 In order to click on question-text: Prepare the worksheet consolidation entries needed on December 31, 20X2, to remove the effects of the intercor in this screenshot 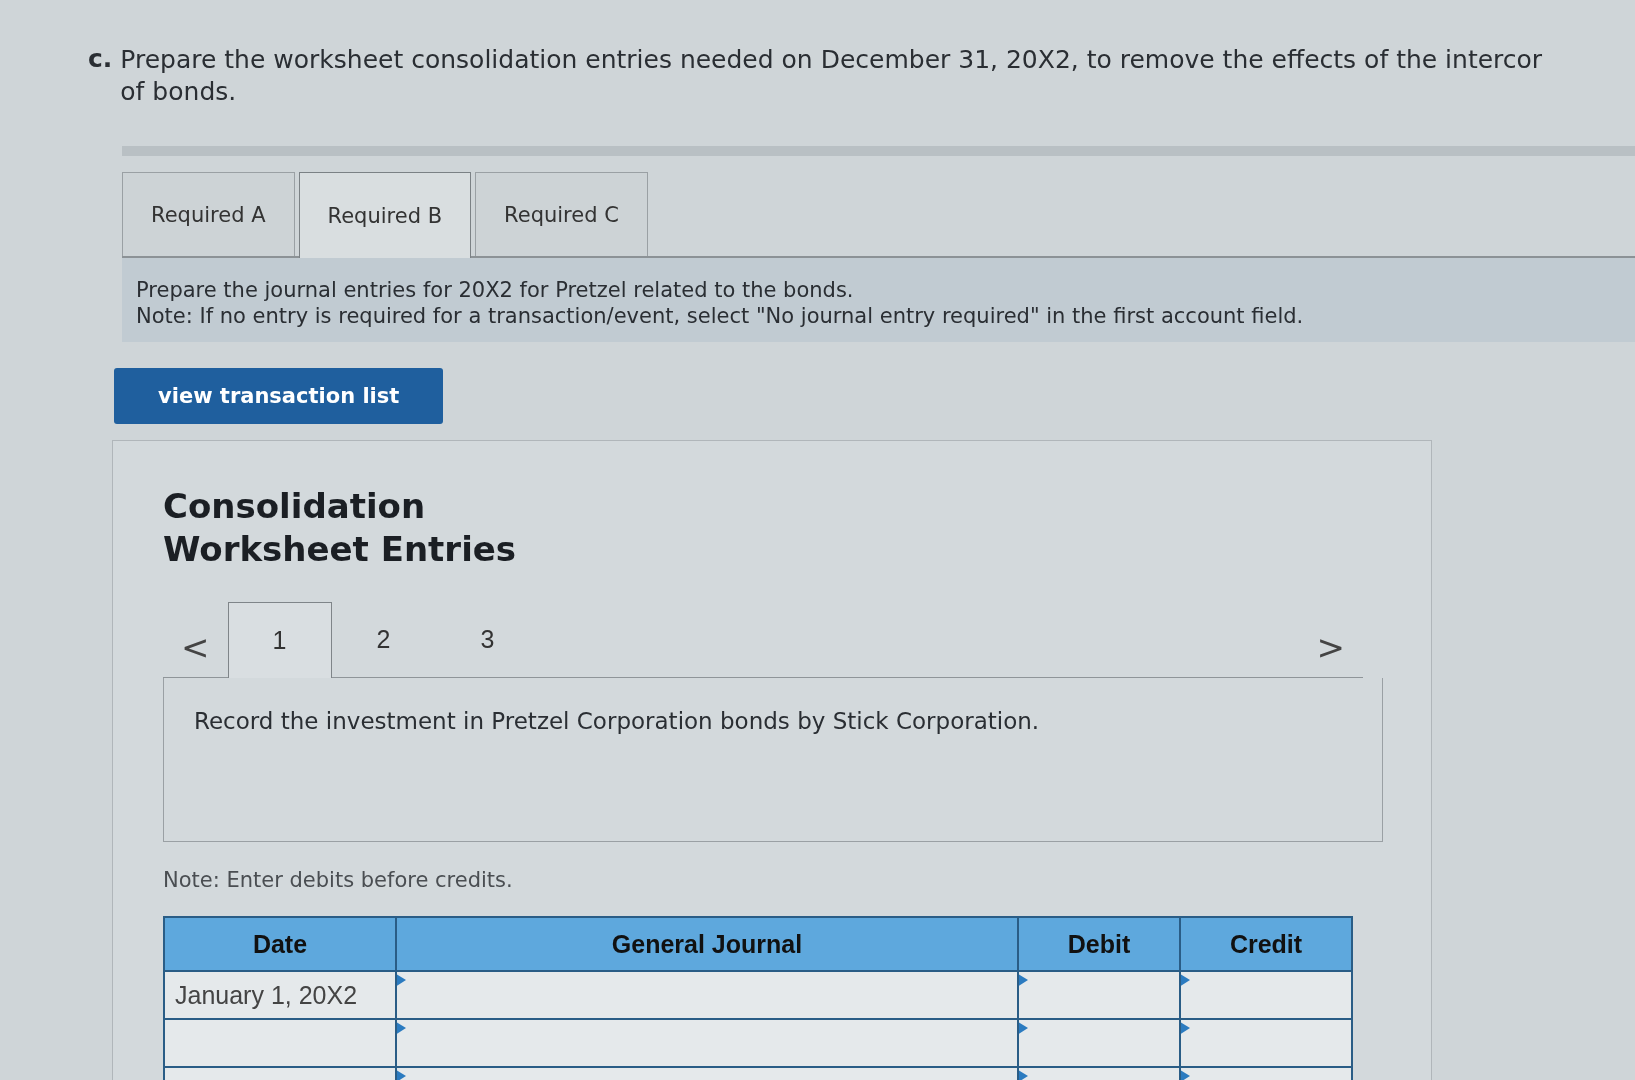, I will do `click(831, 60)`.